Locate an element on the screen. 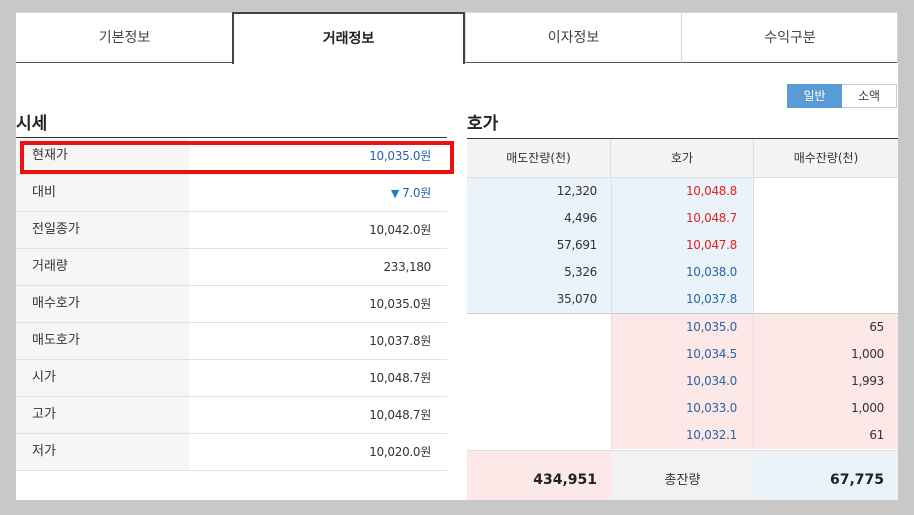 The image size is (914, 515). ask-price: 10,048.7 is located at coordinates (682, 218).